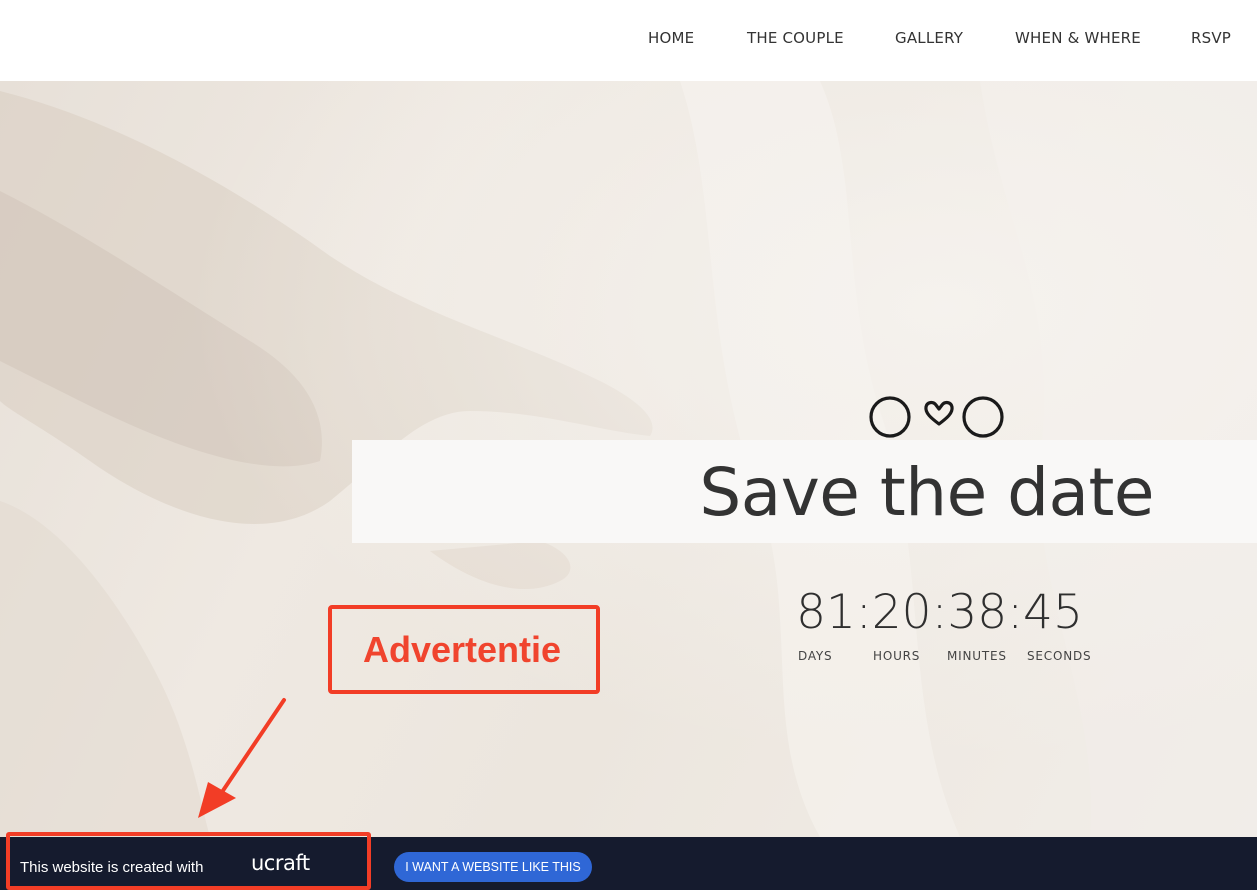 Image resolution: width=1257 pixels, height=890 pixels. What do you see at coordinates (929, 38) in the screenshot?
I see `nav-item-gallery: GALLERY` at bounding box center [929, 38].